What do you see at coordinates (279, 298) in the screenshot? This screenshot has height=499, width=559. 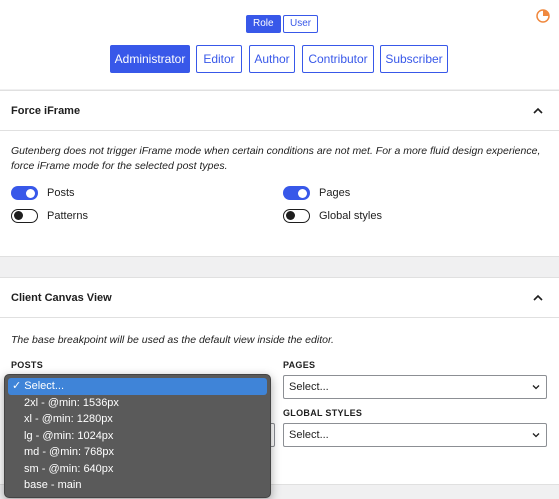 I see `client-canvas-header: Client Canvas View` at bounding box center [279, 298].